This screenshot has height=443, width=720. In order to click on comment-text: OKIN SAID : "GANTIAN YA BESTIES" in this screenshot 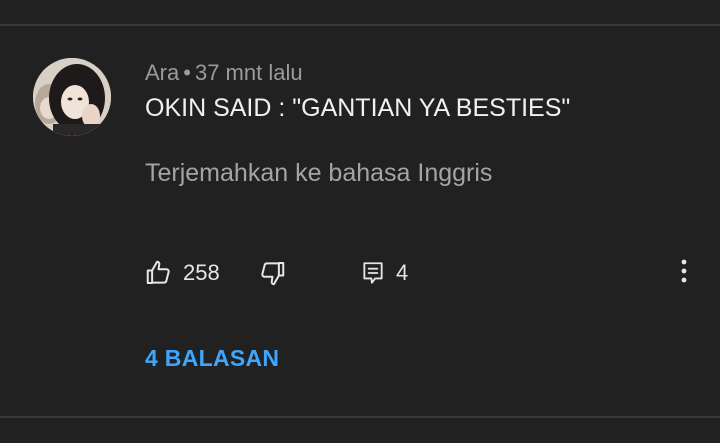, I will do `click(358, 108)`.